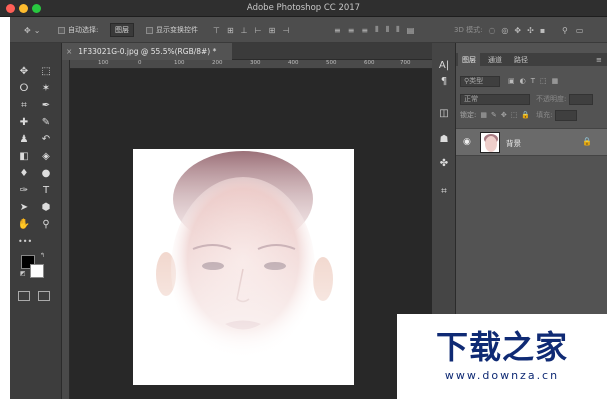 The width and height of the screenshot is (607, 399). I want to click on auto-select-dropdown: 图层, so click(122, 30).